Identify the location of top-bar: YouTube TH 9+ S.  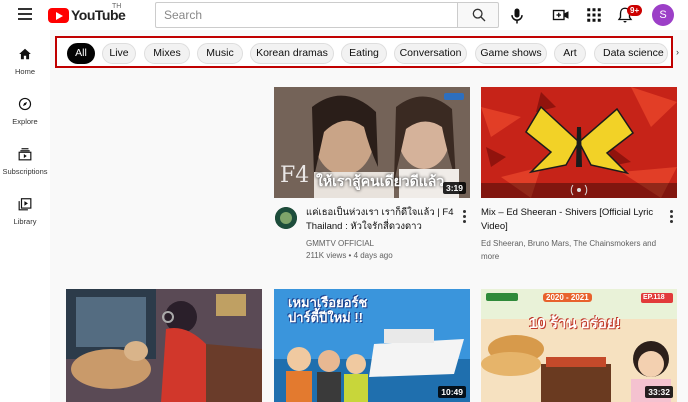
(344, 15).